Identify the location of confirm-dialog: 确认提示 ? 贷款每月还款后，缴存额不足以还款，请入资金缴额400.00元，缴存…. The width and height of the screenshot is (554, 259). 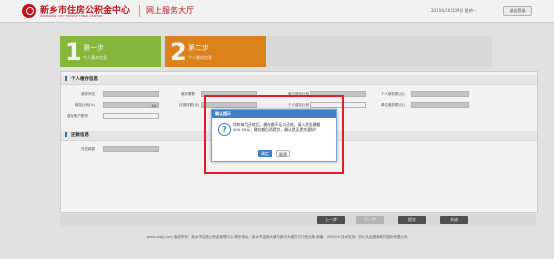
(274, 135).